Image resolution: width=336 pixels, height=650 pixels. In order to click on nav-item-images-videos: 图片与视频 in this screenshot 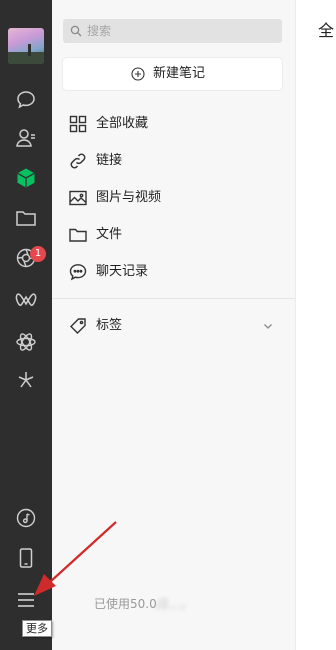, I will do `click(173, 198)`.